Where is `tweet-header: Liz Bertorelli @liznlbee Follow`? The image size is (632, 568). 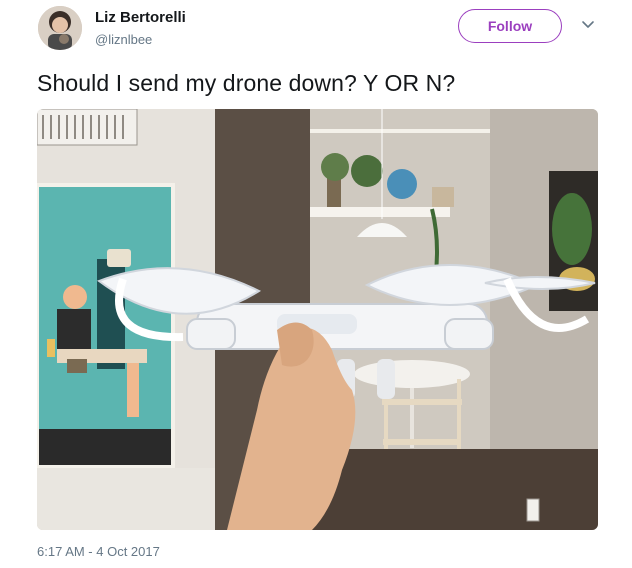 tweet-header: Liz Bertorelli @liznlbee Follow is located at coordinates (316, 30).